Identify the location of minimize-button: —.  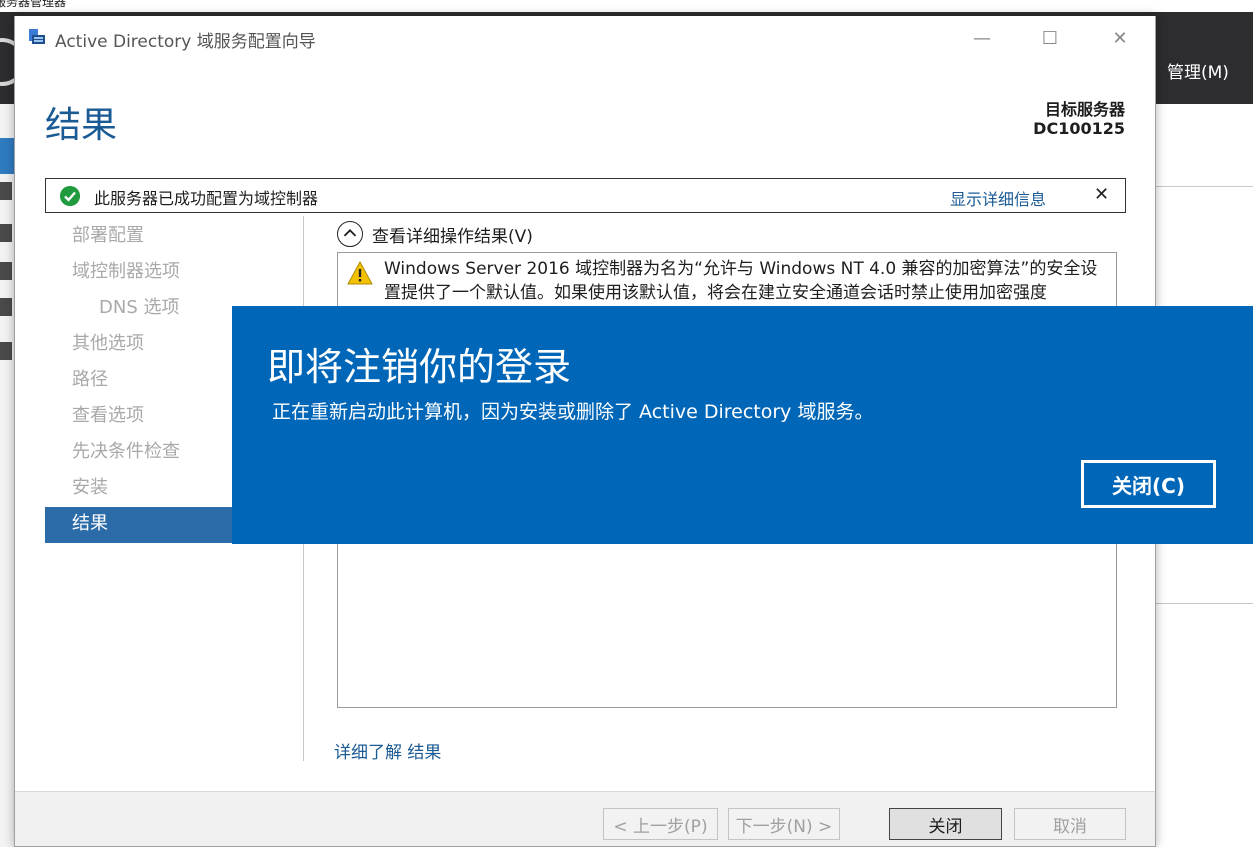
(982, 38).